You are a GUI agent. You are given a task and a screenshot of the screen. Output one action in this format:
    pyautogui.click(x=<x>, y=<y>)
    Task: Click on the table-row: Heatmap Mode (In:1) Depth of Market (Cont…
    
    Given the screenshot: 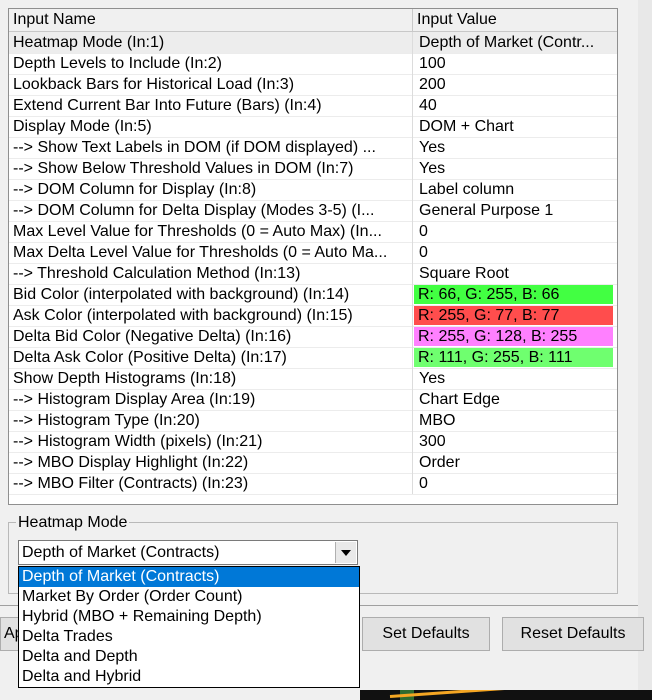 What is the action you would take?
    pyautogui.click(x=313, y=43)
    